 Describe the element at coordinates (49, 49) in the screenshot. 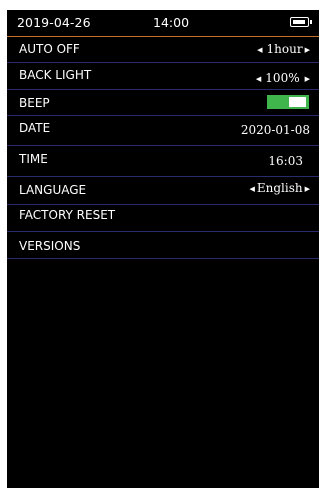

I see `setting-label: AUTO OFF` at that location.